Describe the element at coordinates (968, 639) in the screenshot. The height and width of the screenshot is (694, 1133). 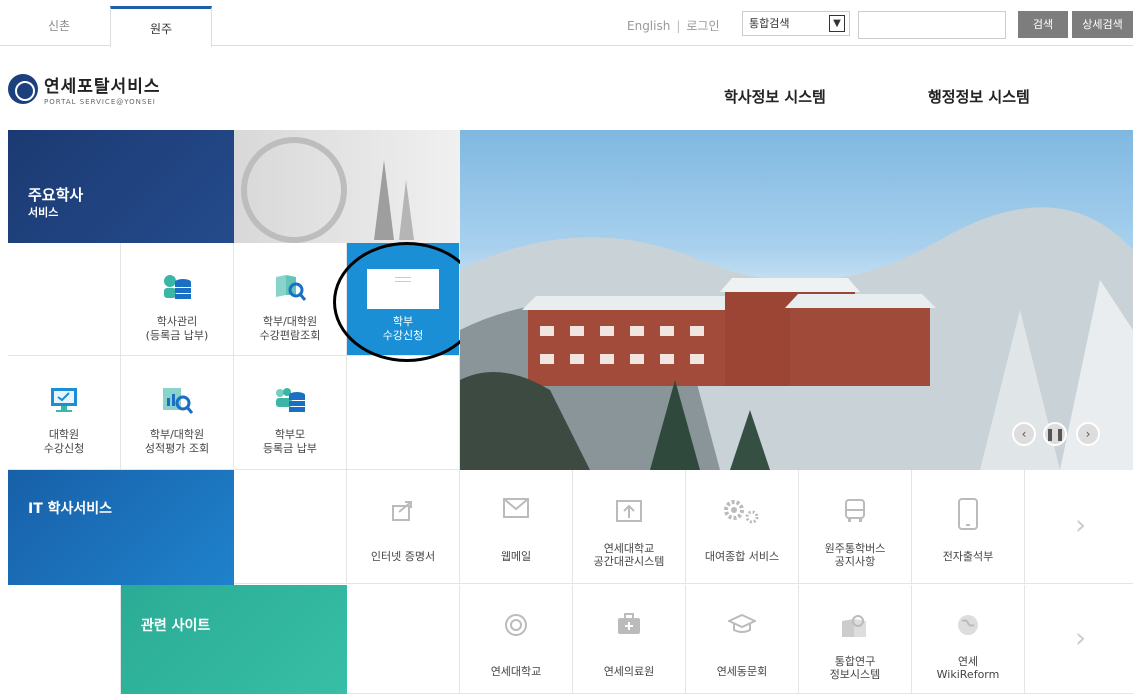
I see `site-wikireform: 연세 WikiReform` at that location.